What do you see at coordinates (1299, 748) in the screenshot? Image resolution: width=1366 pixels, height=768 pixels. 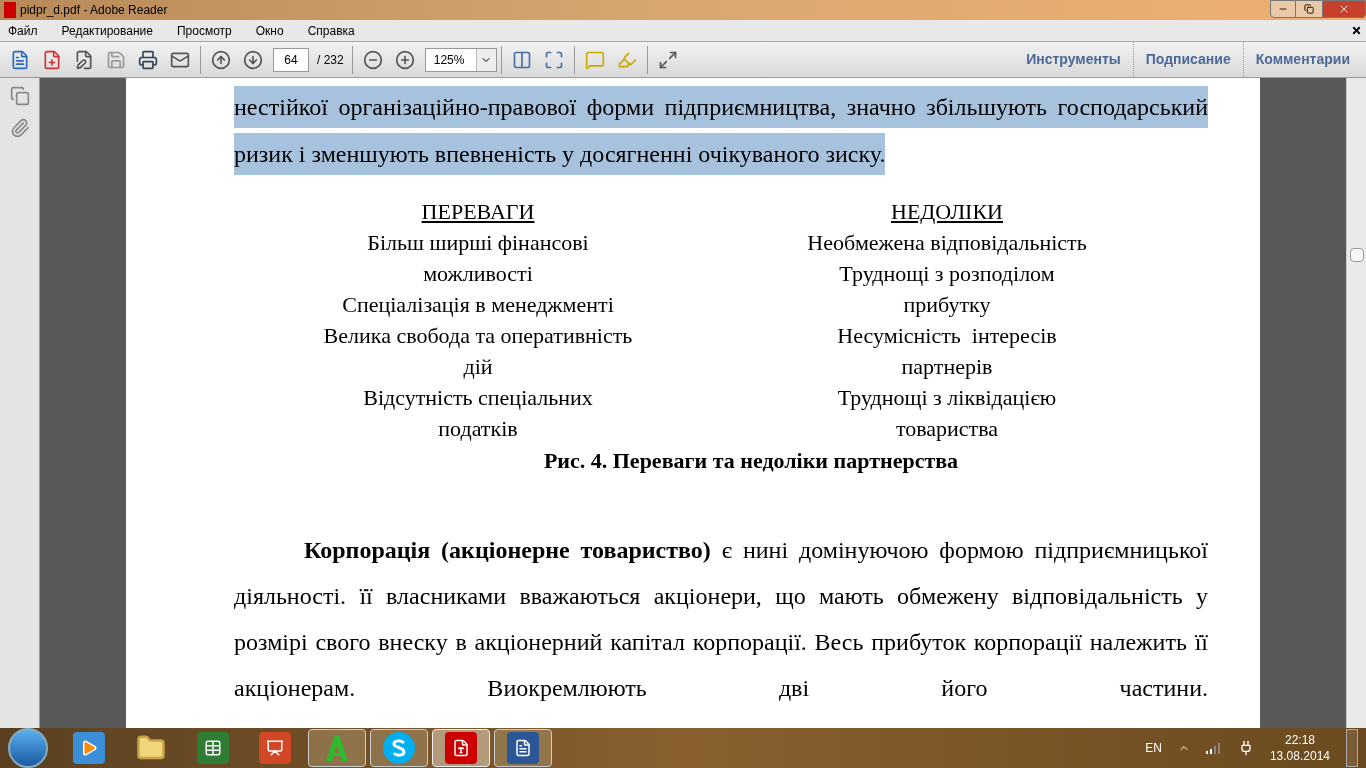 I see `clock: 22:18 13.08.2014` at bounding box center [1299, 748].